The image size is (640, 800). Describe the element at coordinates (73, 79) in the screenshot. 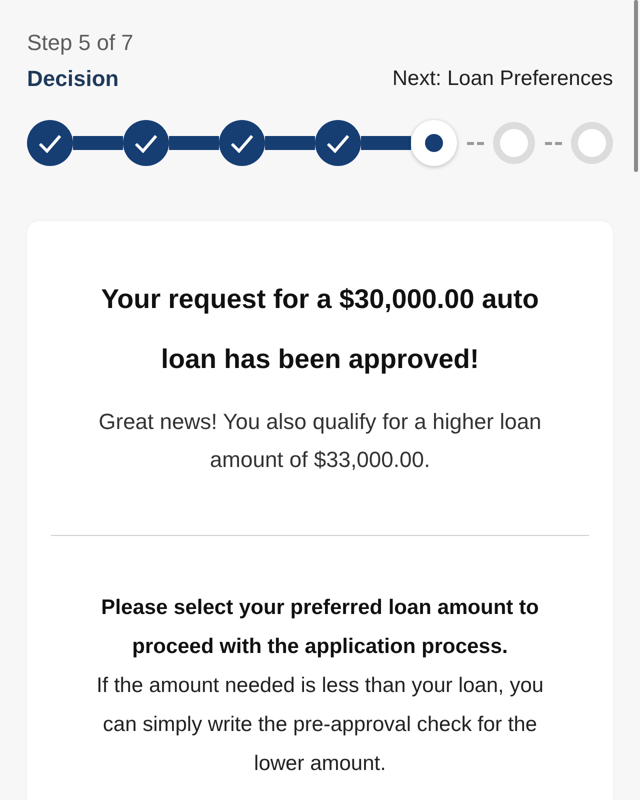

I see `current-step-title: Decision` at that location.